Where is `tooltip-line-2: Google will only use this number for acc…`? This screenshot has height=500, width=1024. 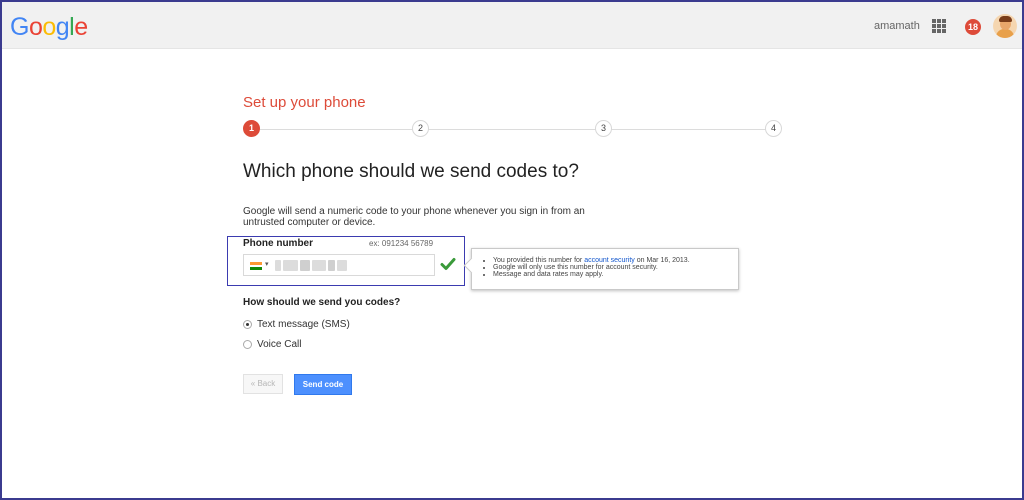
tooltip-line-2: Google will only use this number for acc… is located at coordinates (615, 267).